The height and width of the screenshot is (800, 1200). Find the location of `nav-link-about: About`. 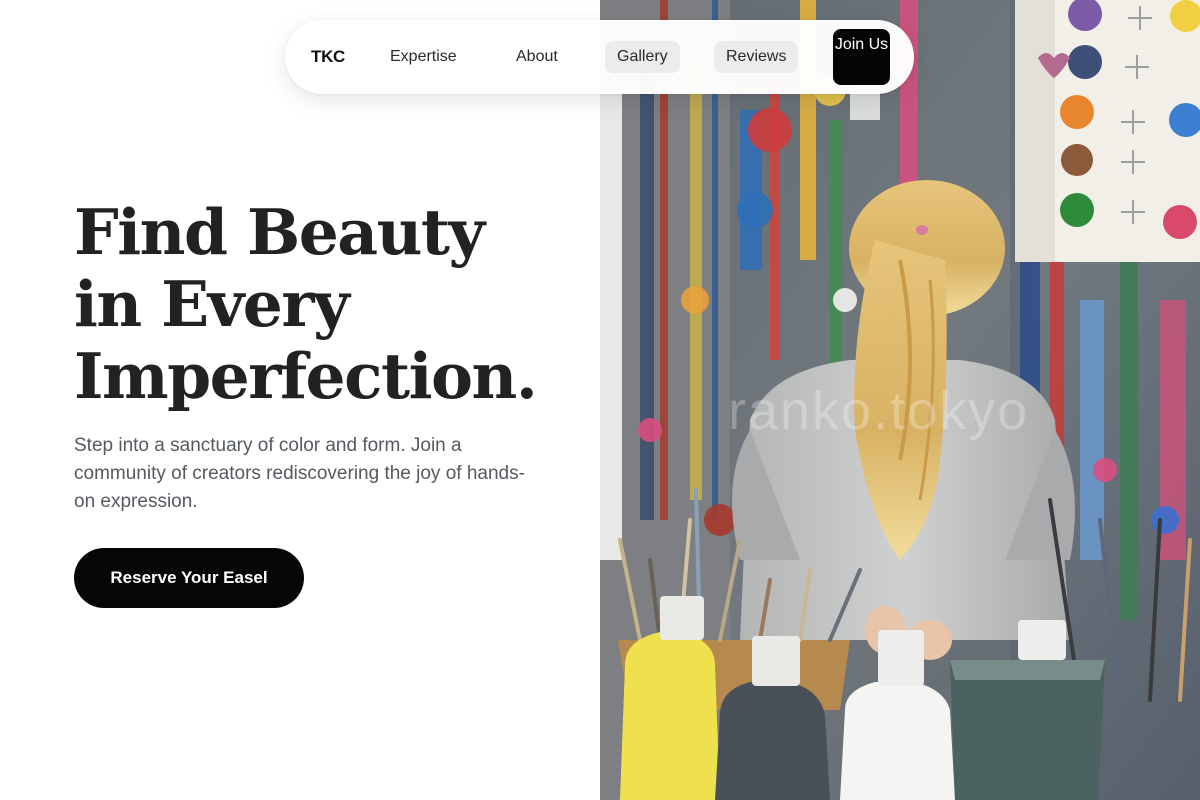

nav-link-about: About is located at coordinates (537, 57).